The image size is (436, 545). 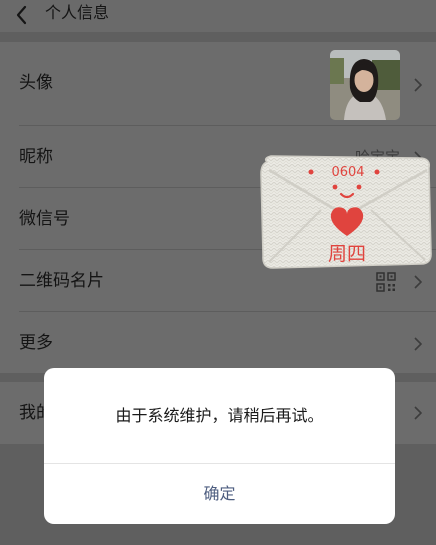 I want to click on confirm-button: 确定, so click(x=219, y=494).